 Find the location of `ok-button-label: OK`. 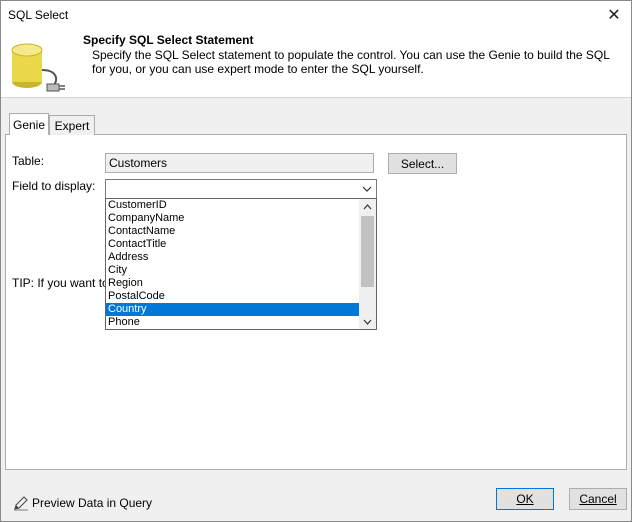

ok-button-label: OK is located at coordinates (525, 499).